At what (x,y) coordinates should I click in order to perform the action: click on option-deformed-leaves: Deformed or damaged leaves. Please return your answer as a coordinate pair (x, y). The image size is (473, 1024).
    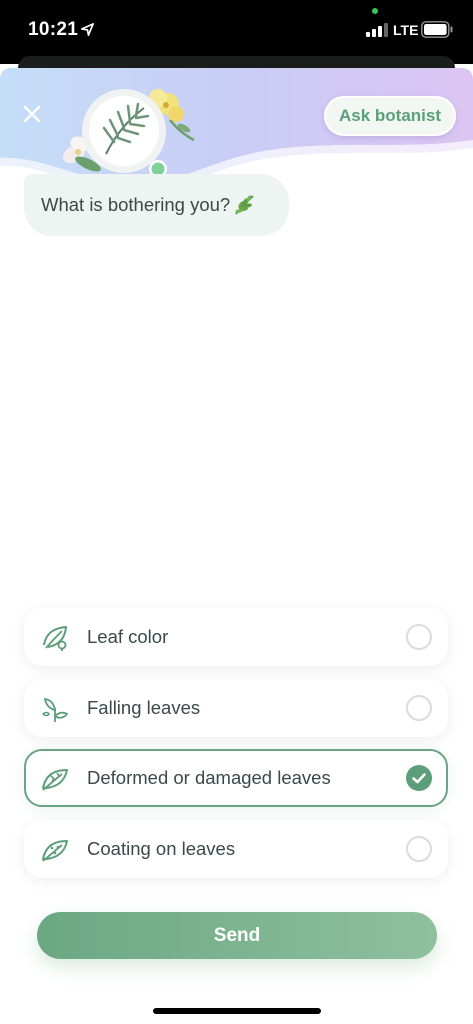
    Looking at the image, I should click on (236, 778).